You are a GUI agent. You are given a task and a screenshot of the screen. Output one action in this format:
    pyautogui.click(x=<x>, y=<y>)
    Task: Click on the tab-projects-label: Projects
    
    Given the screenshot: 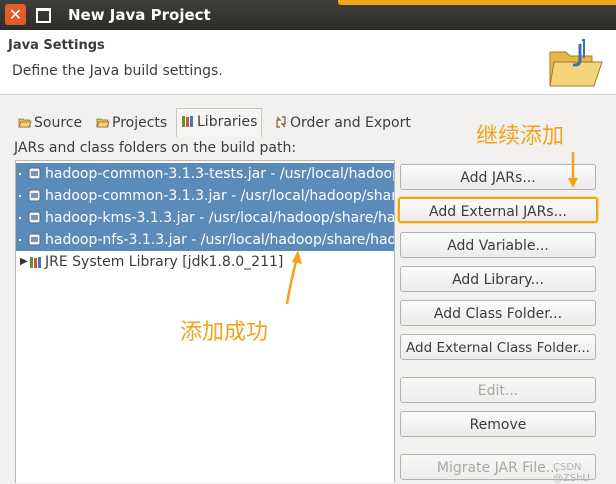 What is the action you would take?
    pyautogui.click(x=140, y=123)
    